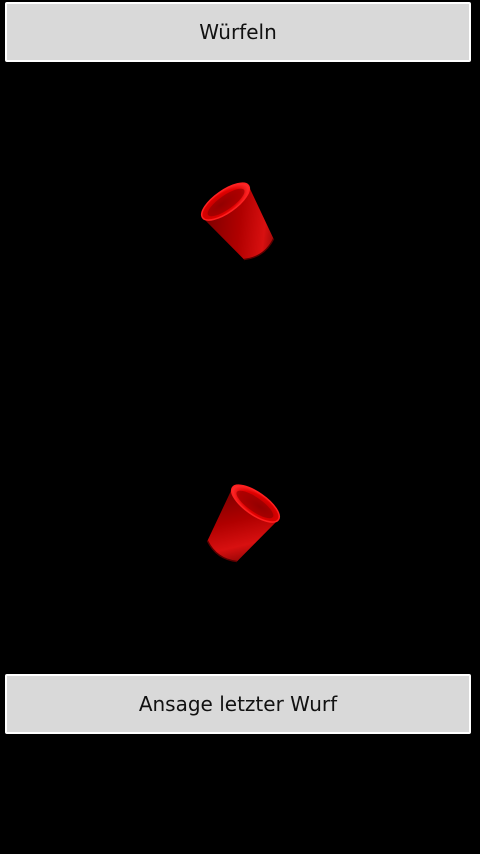 This screenshot has width=480, height=854. I want to click on roll-dice-label: Würfeln, so click(238, 32).